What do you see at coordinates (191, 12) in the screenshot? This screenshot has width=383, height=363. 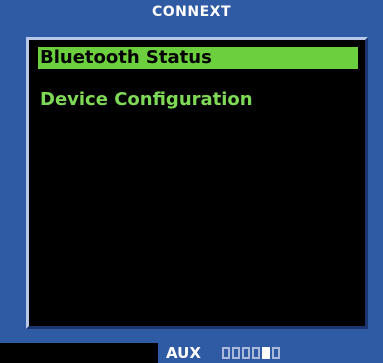 I see `page-title: CONNEXT` at bounding box center [191, 12].